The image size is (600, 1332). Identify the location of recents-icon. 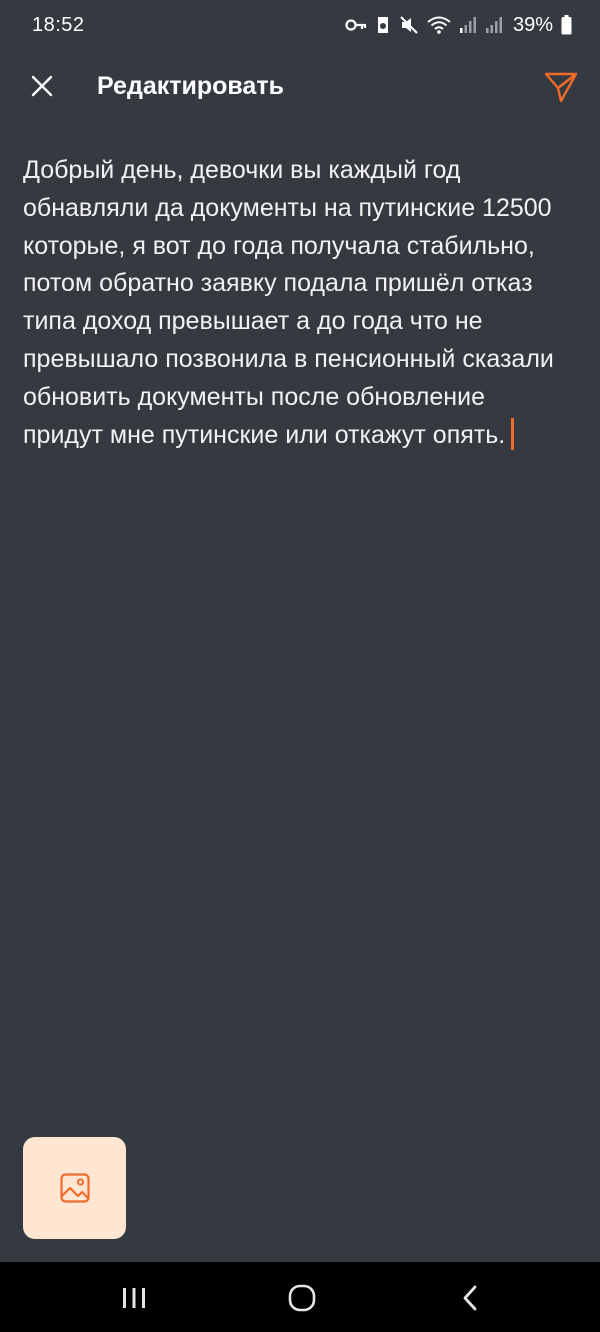
(134, 1298).